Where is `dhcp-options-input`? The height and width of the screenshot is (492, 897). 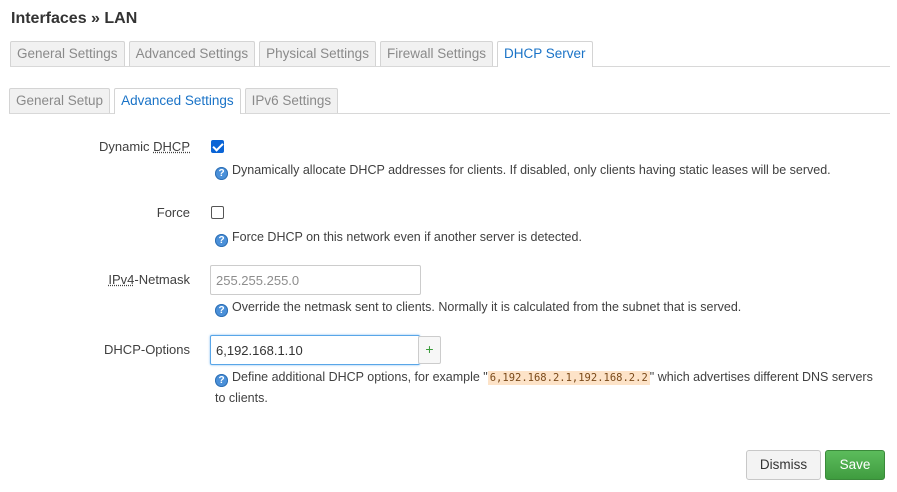 dhcp-options-input is located at coordinates (315, 350).